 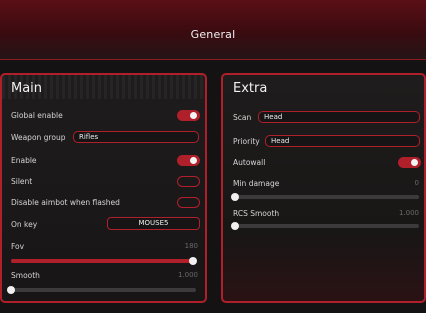 What do you see at coordinates (188, 115) in the screenshot?
I see `global-enable-toggle` at bounding box center [188, 115].